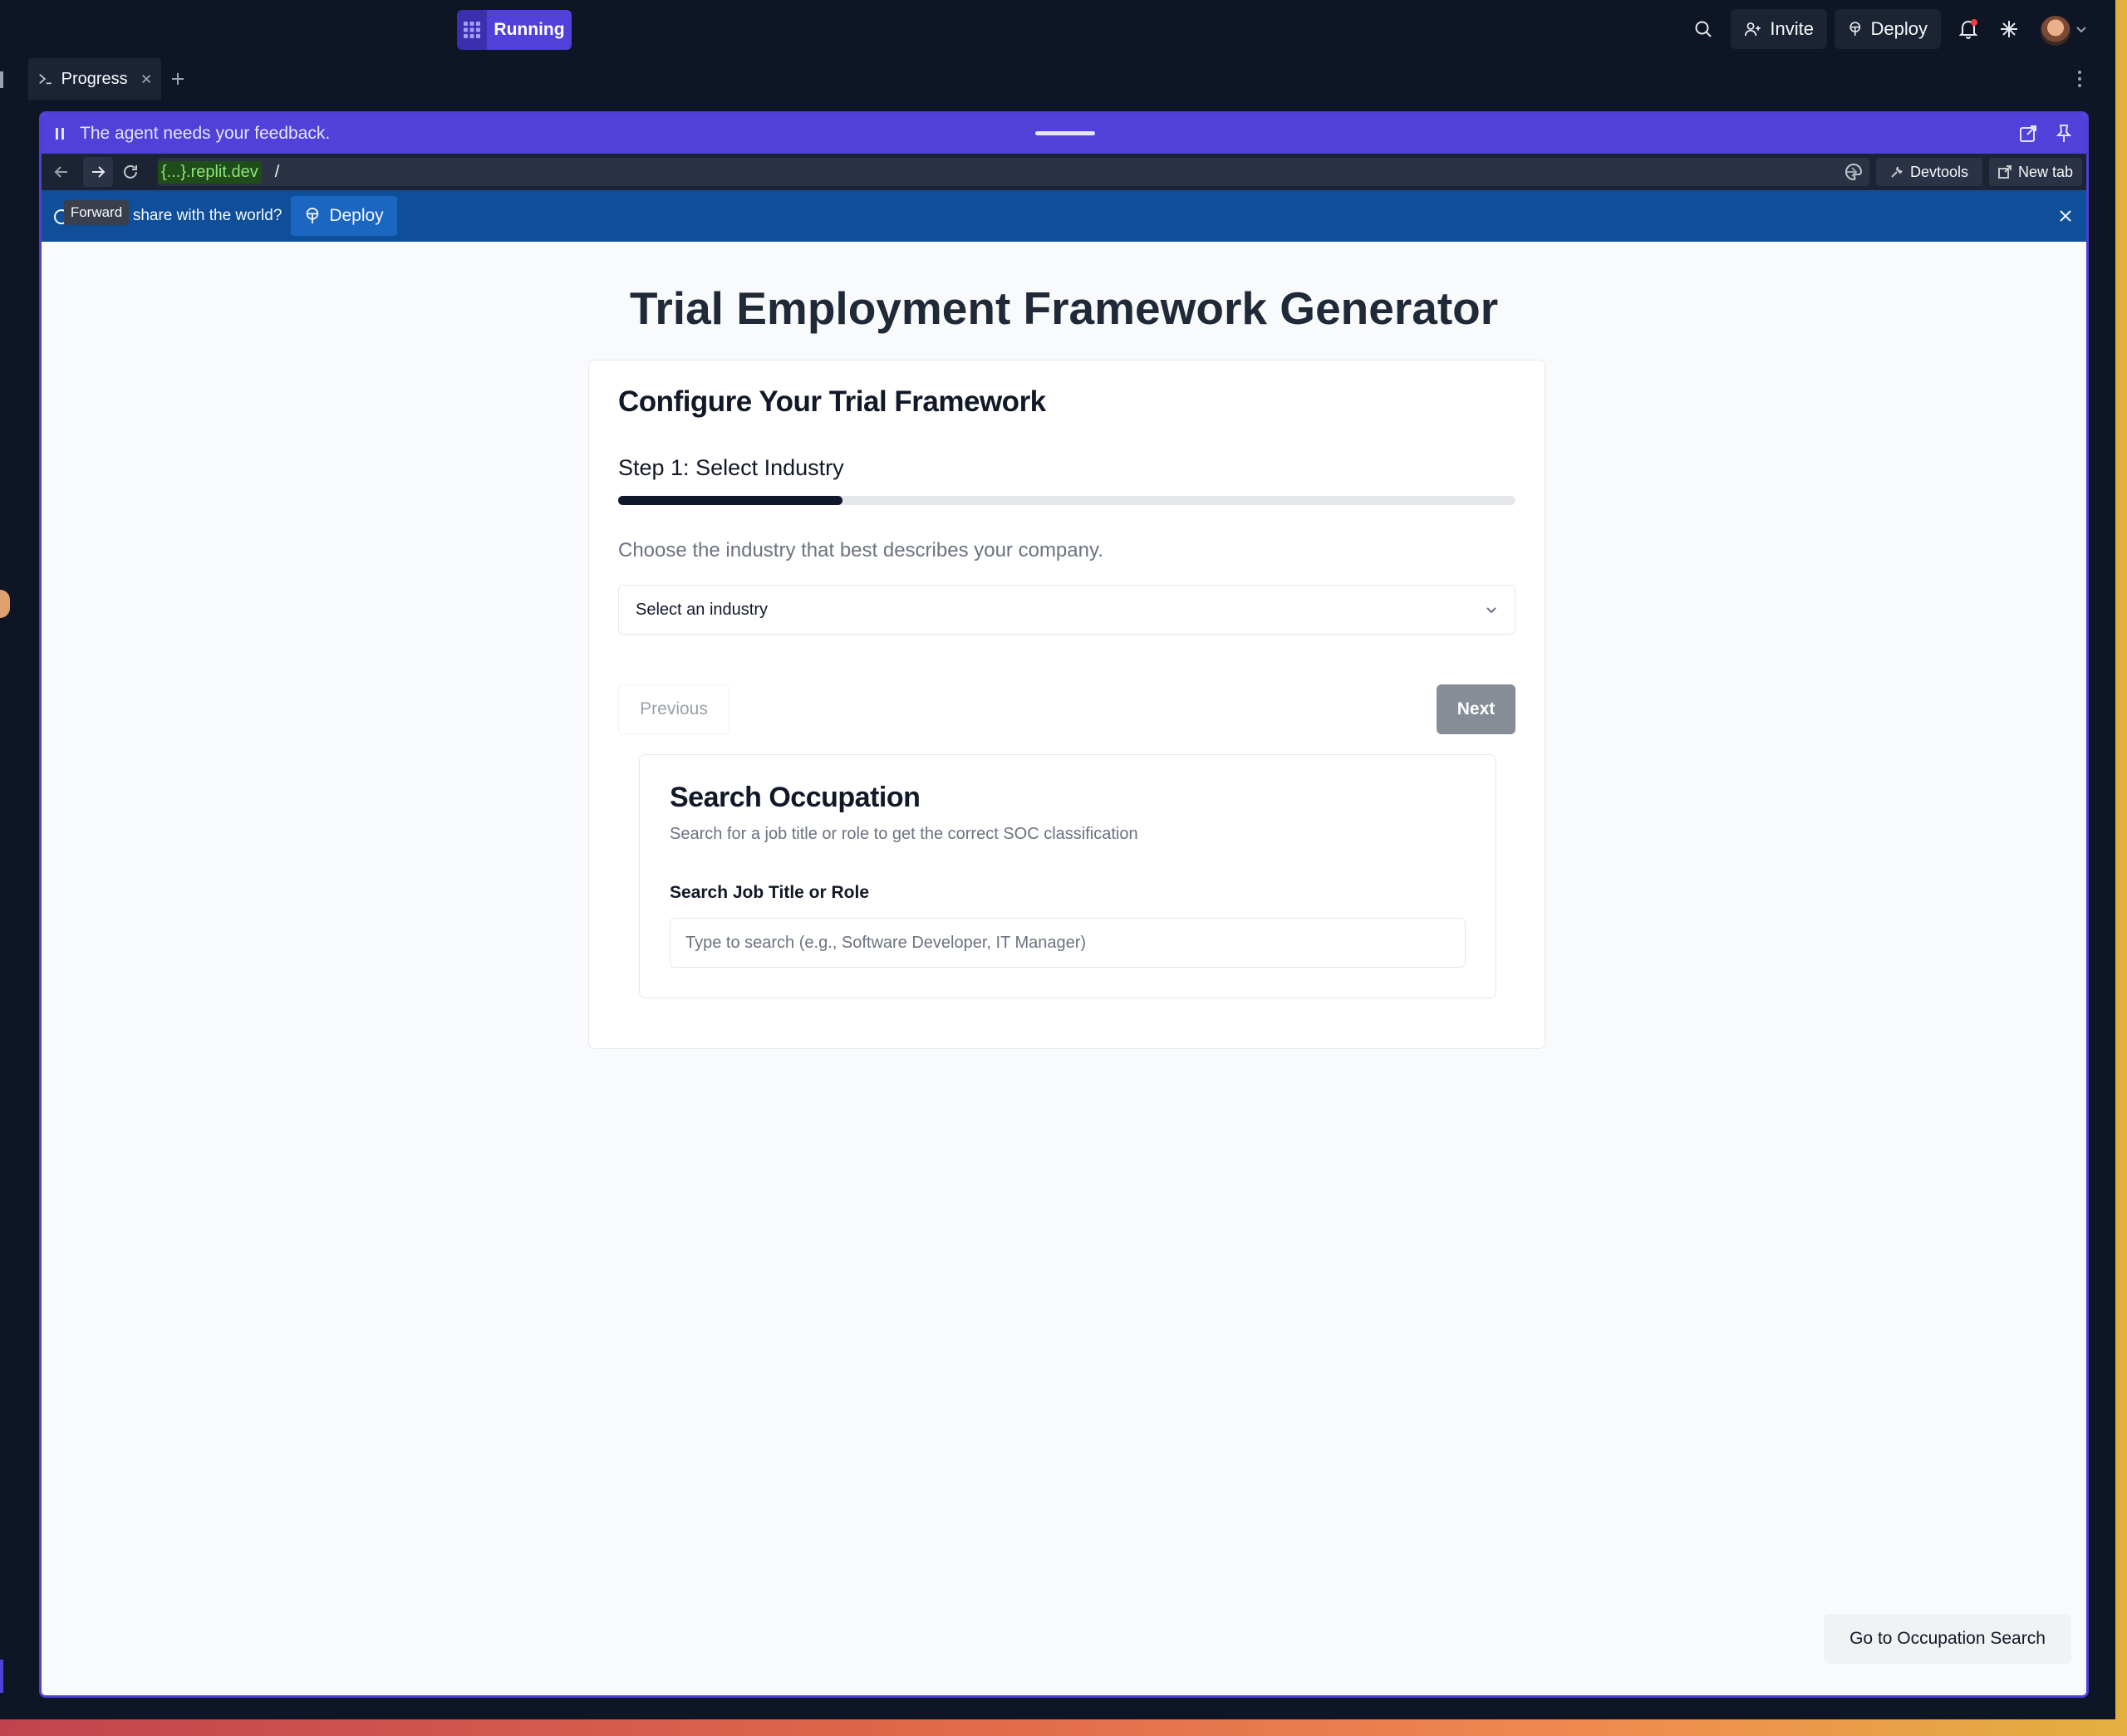  I want to click on back-icon, so click(61, 172).